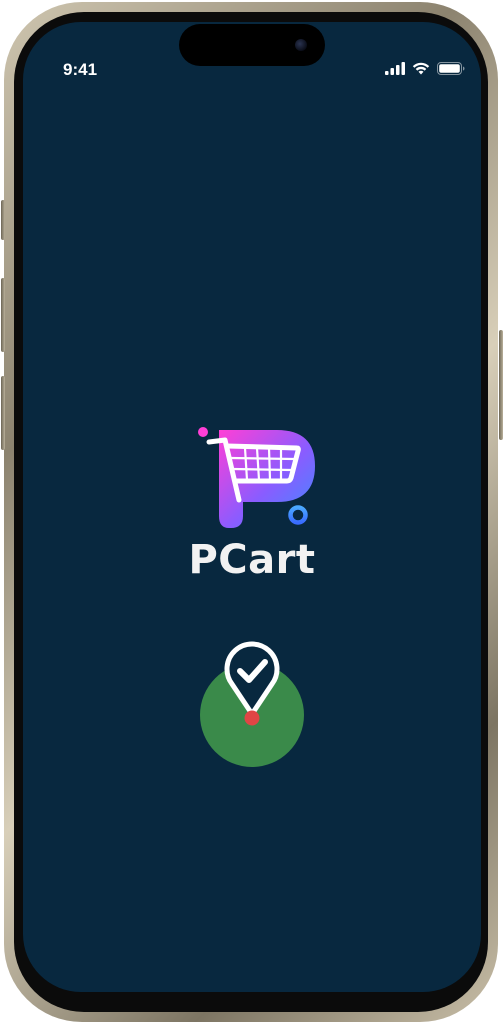  Describe the element at coordinates (3, 413) in the screenshot. I see `volume-down-button` at that location.